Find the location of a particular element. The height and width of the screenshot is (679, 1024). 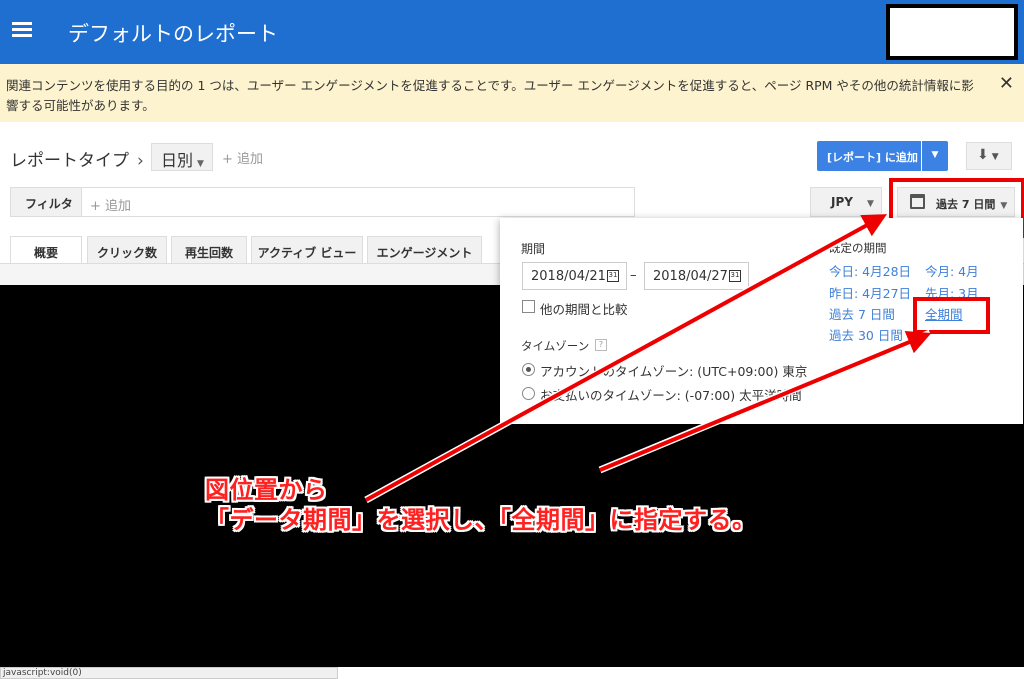

start-date-input: 2018/04/21 31 is located at coordinates (574, 276).